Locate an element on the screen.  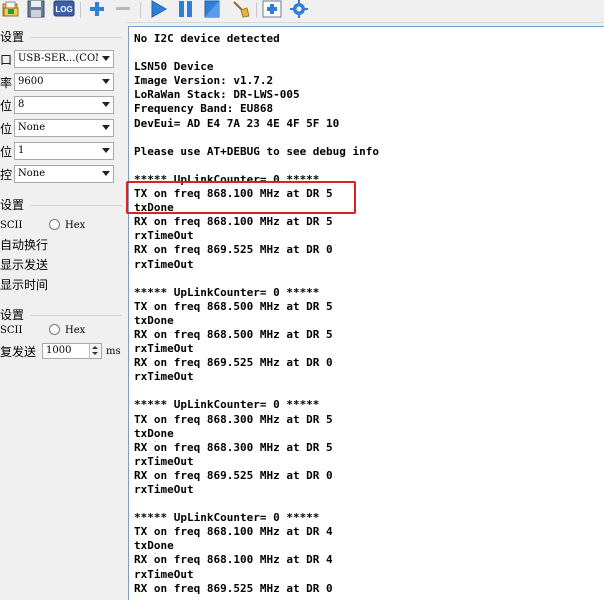
receive-settings-title: 设置 is located at coordinates (12, 205).